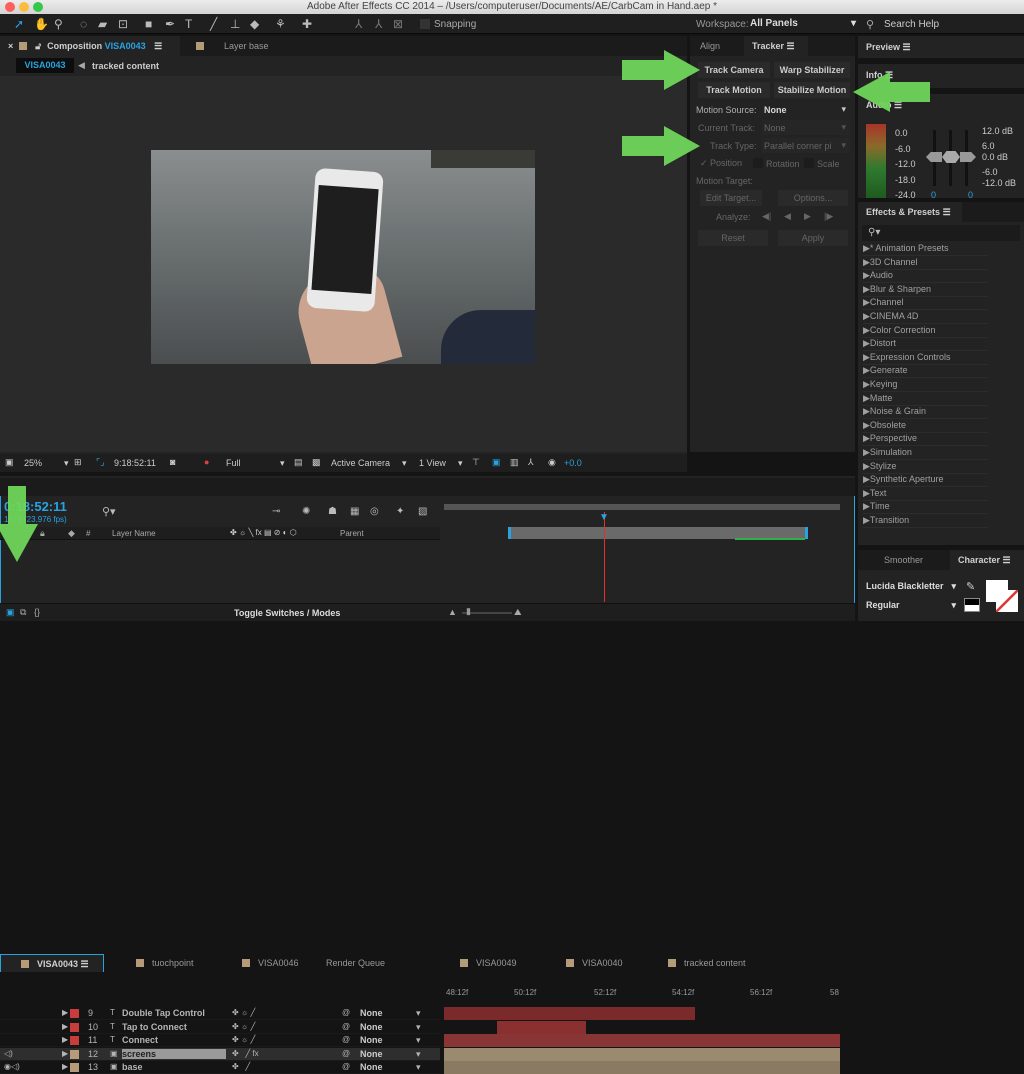 This screenshot has width=1024, height=1074. What do you see at coordinates (93, 1067) in the screenshot?
I see `layer-number: 13` at bounding box center [93, 1067].